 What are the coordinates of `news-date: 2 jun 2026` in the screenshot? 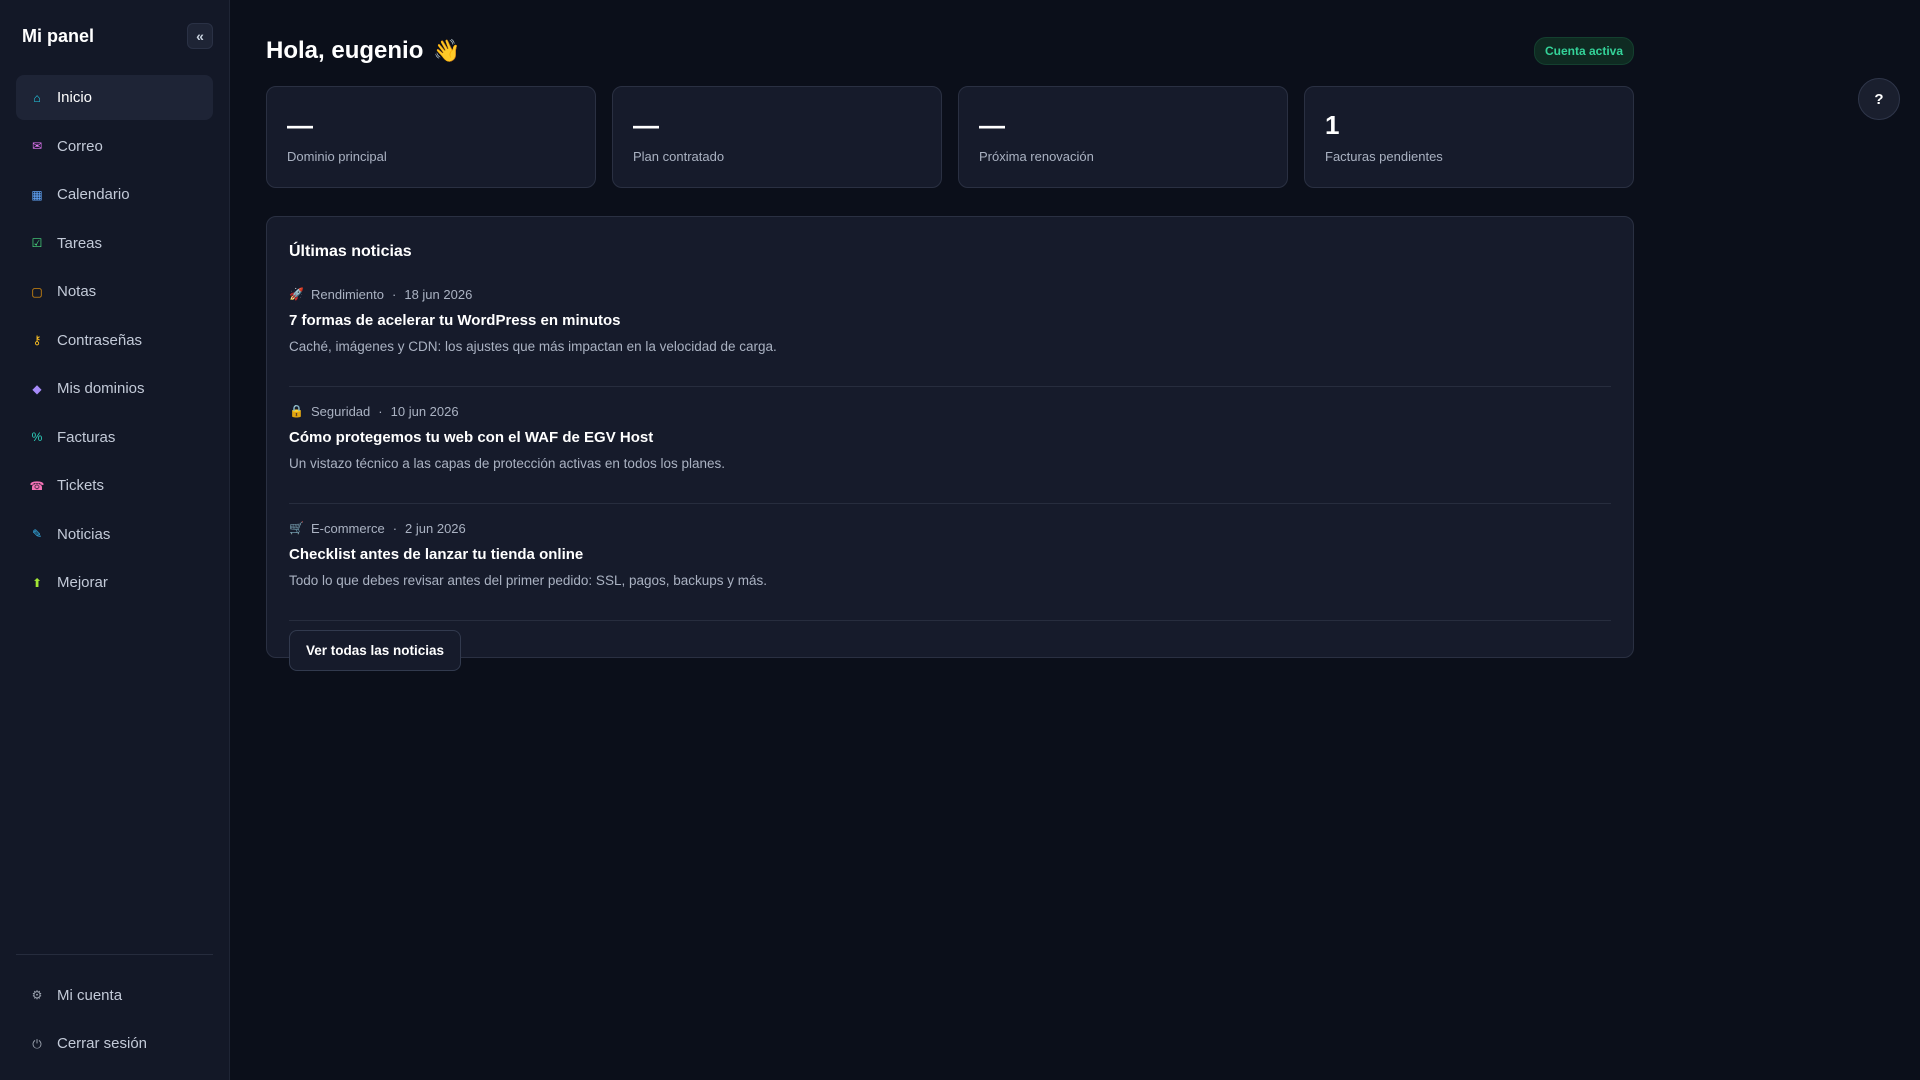 It's located at (435, 528).